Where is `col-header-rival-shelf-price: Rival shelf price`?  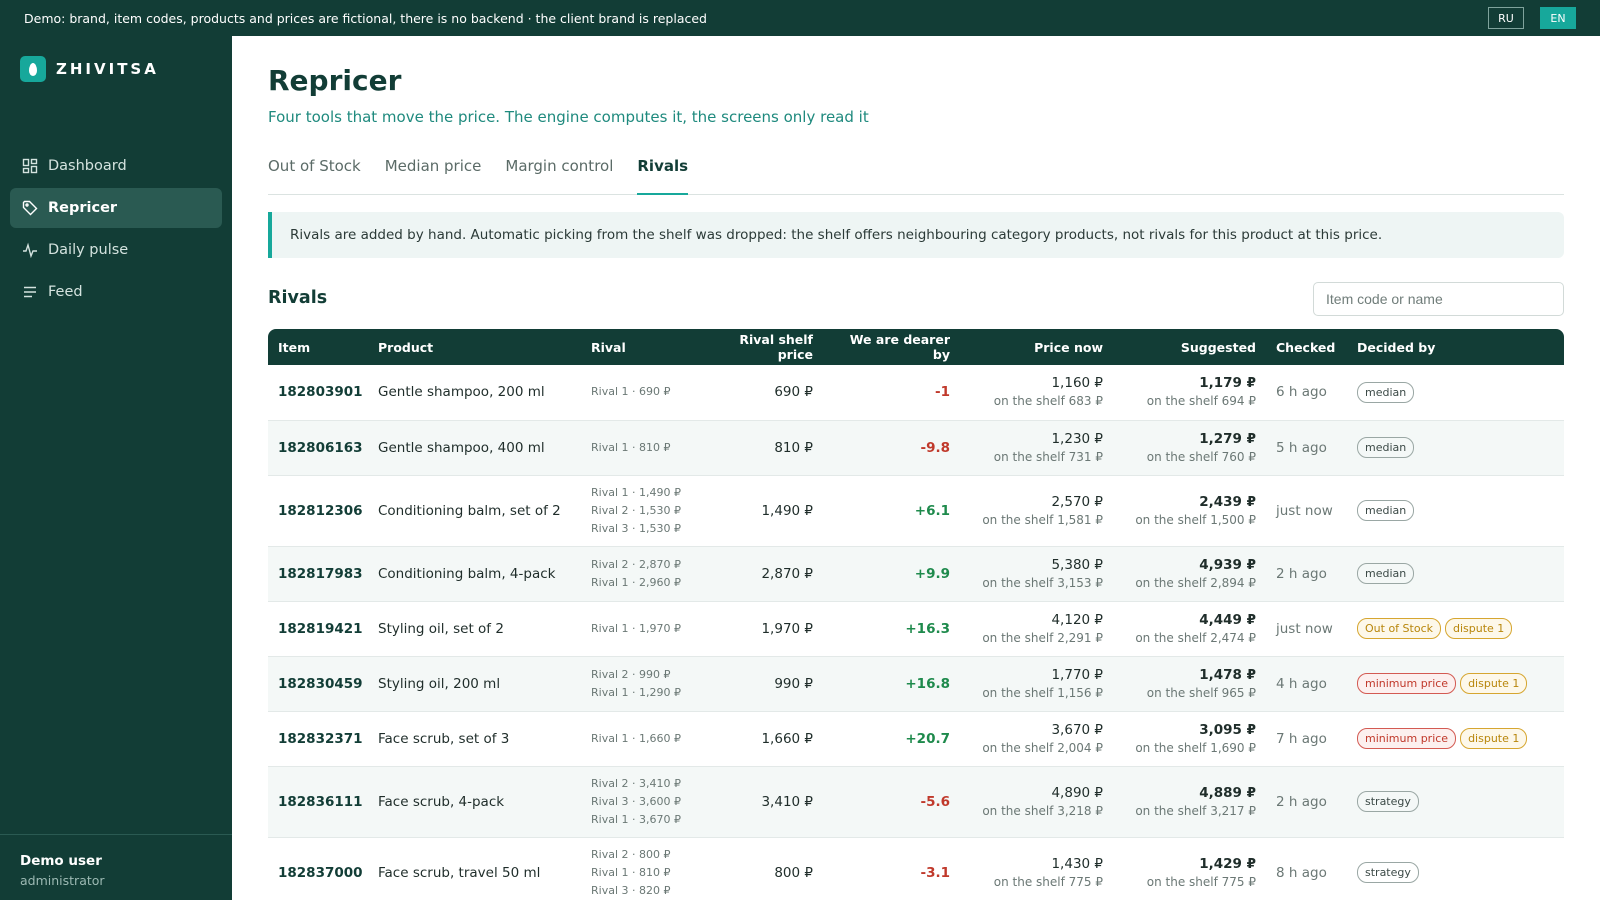
col-header-rival-shelf-price: Rival shelf price is located at coordinates (757, 347).